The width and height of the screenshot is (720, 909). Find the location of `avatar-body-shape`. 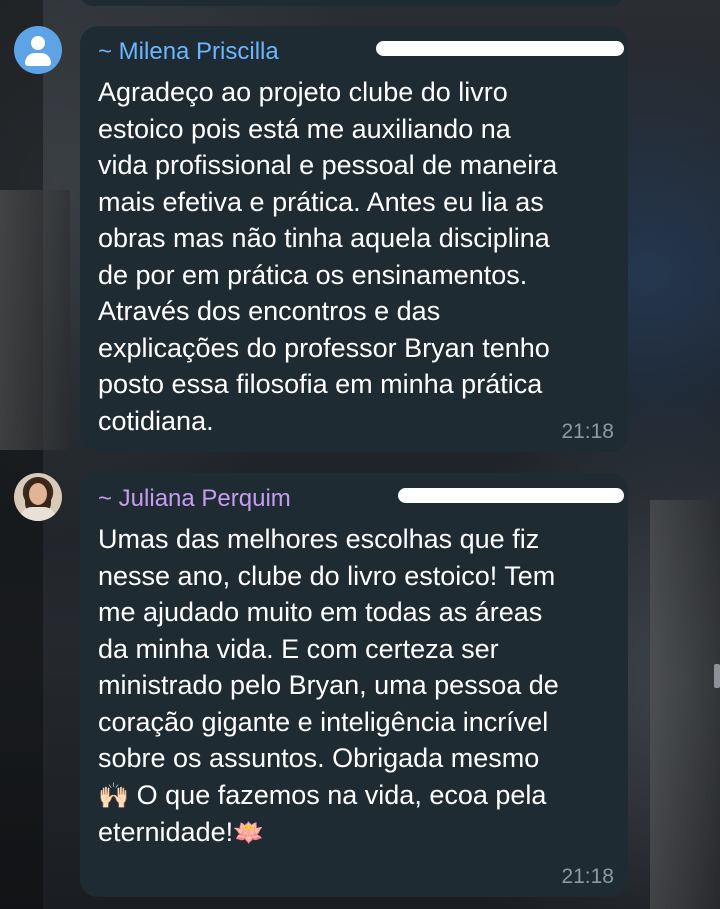

avatar-body-shape is located at coordinates (38, 59).